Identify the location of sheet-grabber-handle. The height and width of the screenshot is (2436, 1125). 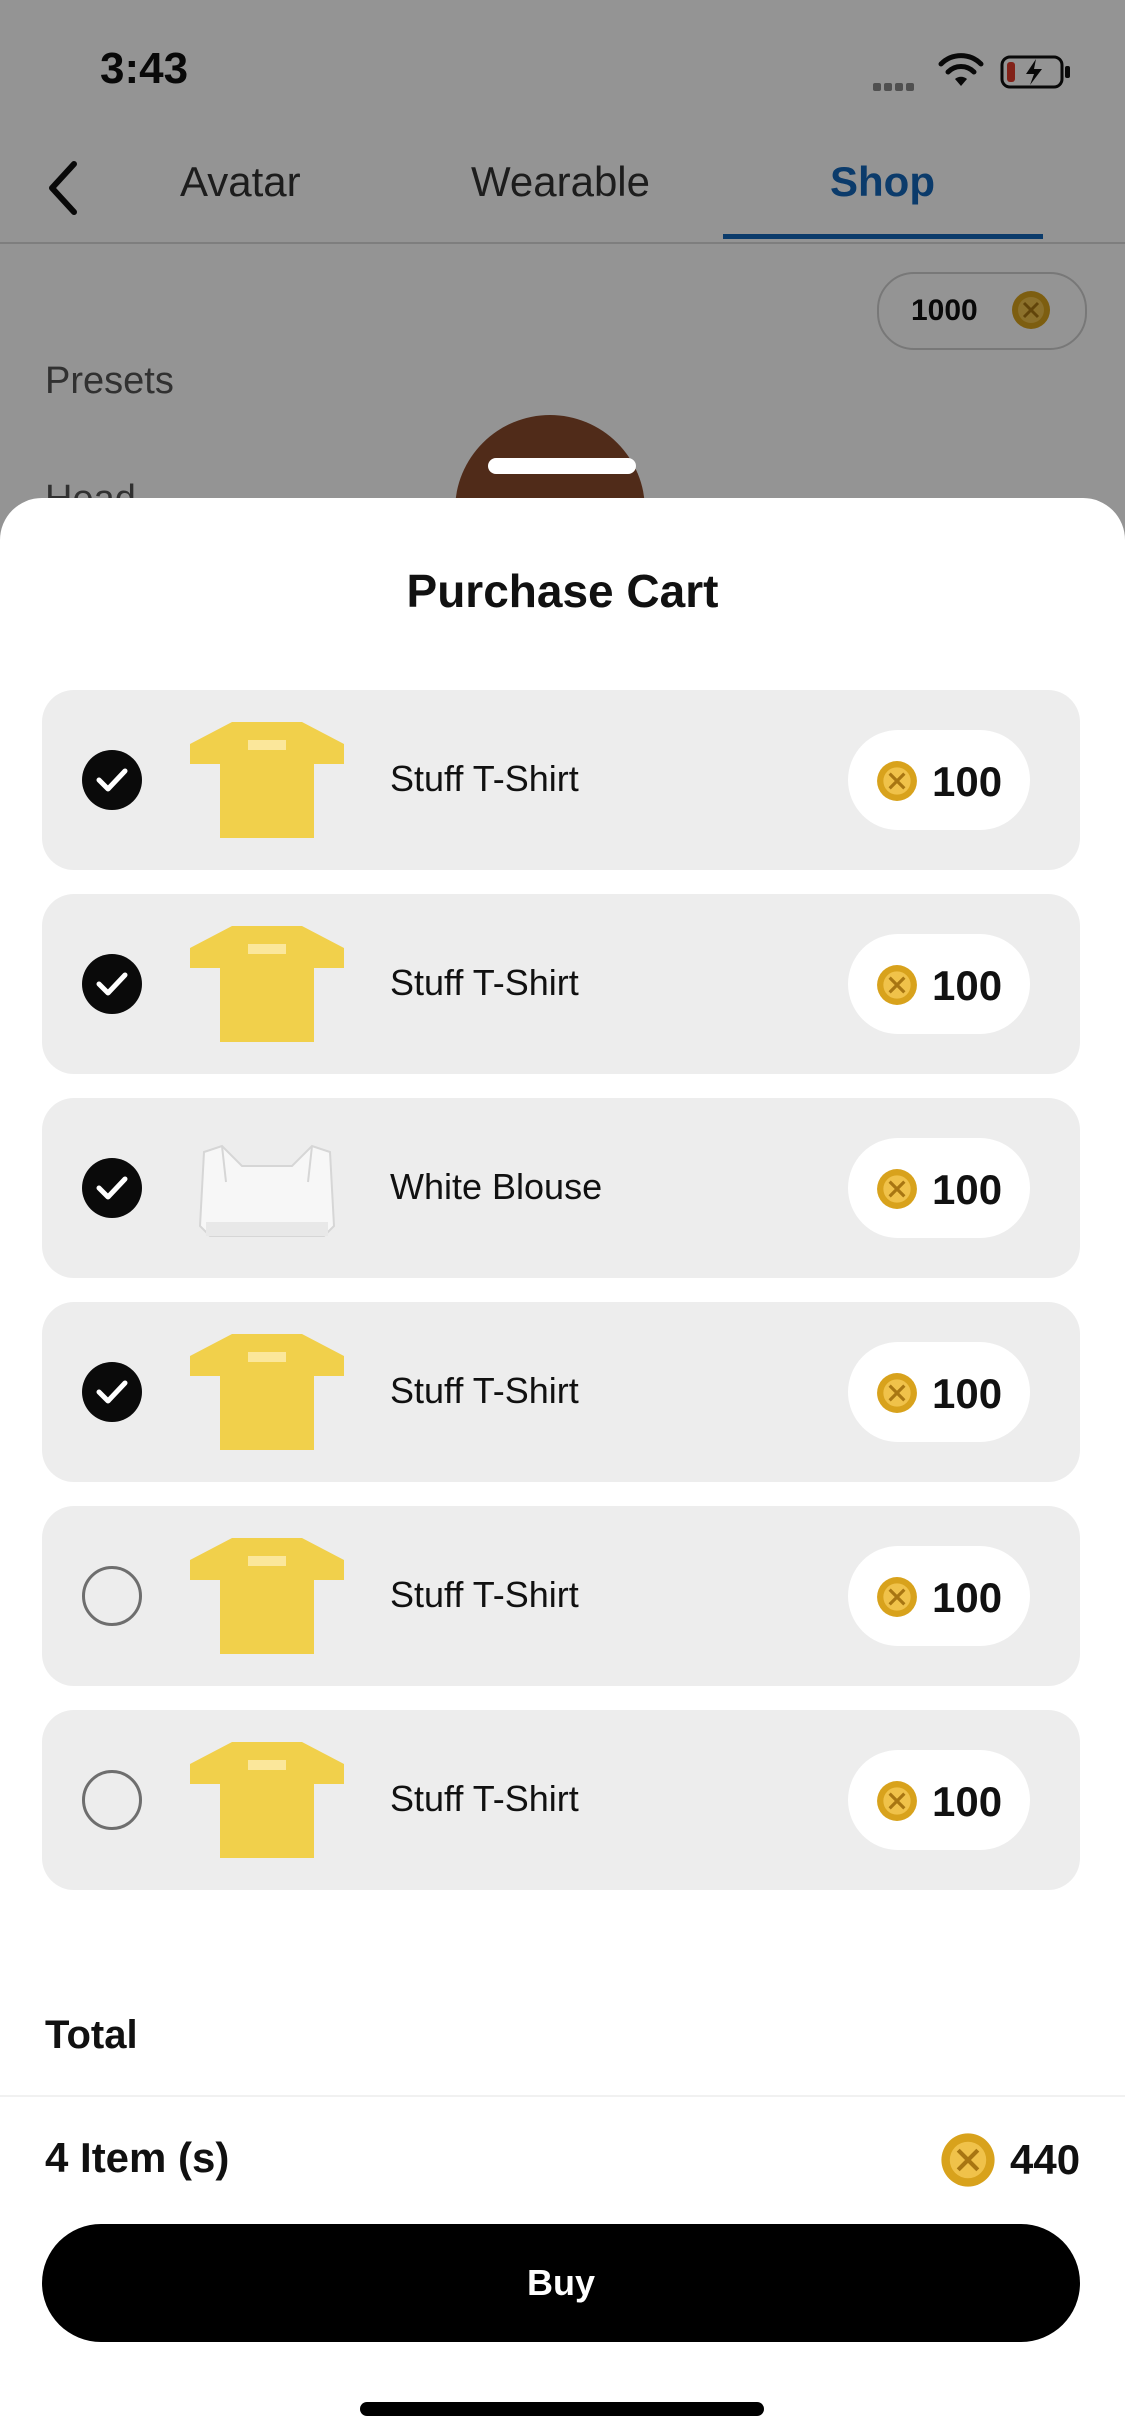
(562, 466).